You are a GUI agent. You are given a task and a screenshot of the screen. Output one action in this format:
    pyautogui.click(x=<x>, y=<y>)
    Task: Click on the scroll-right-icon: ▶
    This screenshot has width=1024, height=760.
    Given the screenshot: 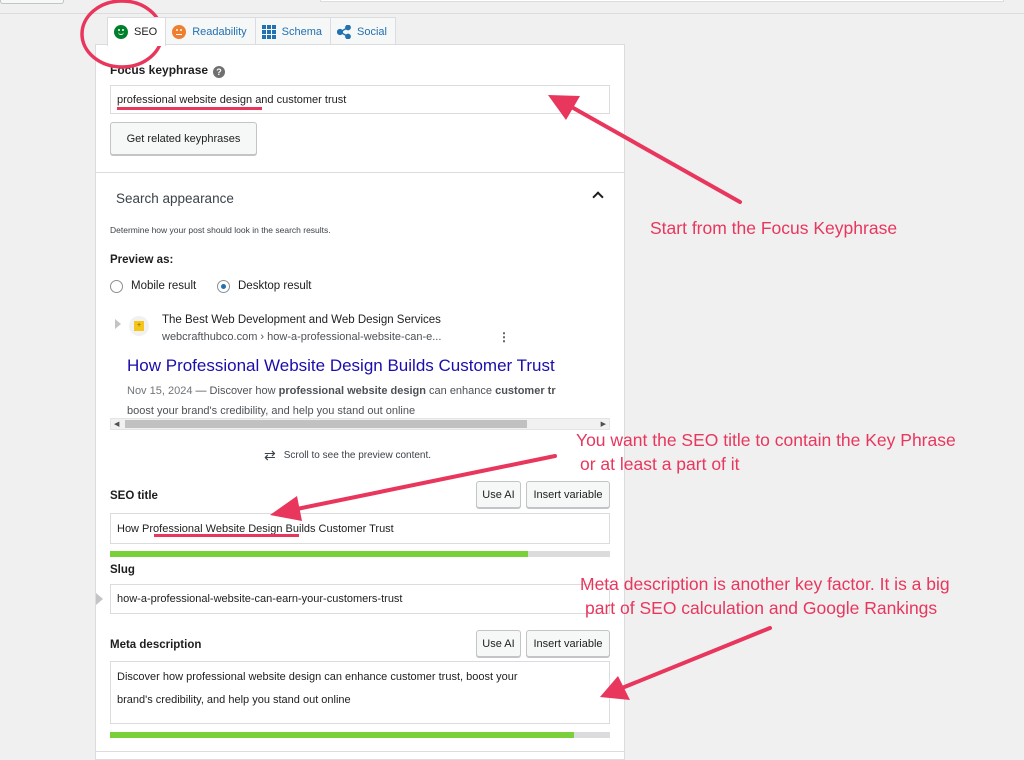 What is the action you would take?
    pyautogui.click(x=603, y=424)
    